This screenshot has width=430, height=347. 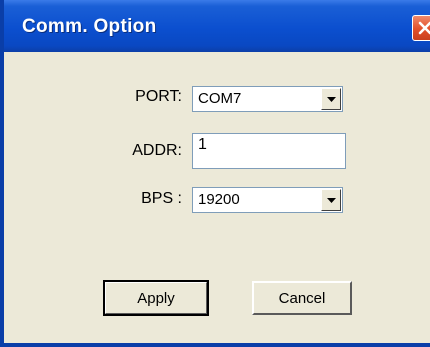 I want to click on window-title: Comm. Option, so click(x=89, y=26).